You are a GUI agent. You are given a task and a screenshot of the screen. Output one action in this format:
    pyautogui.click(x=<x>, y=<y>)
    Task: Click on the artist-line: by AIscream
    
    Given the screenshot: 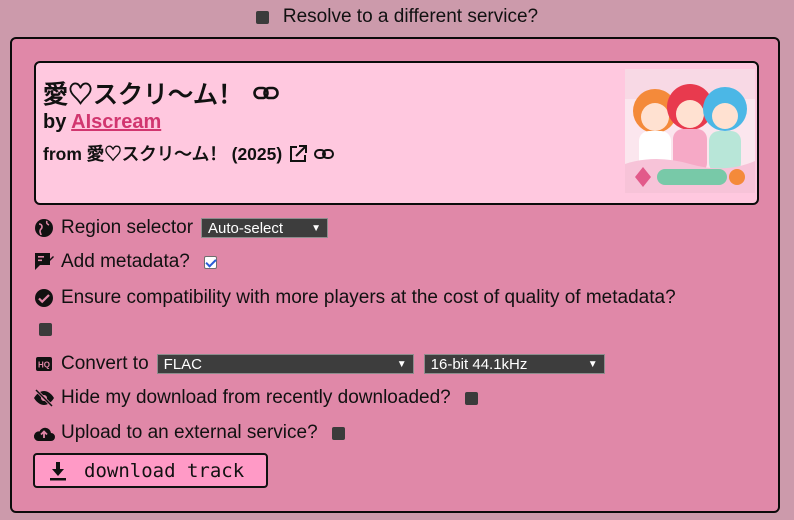 What is the action you would take?
    pyautogui.click(x=102, y=122)
    